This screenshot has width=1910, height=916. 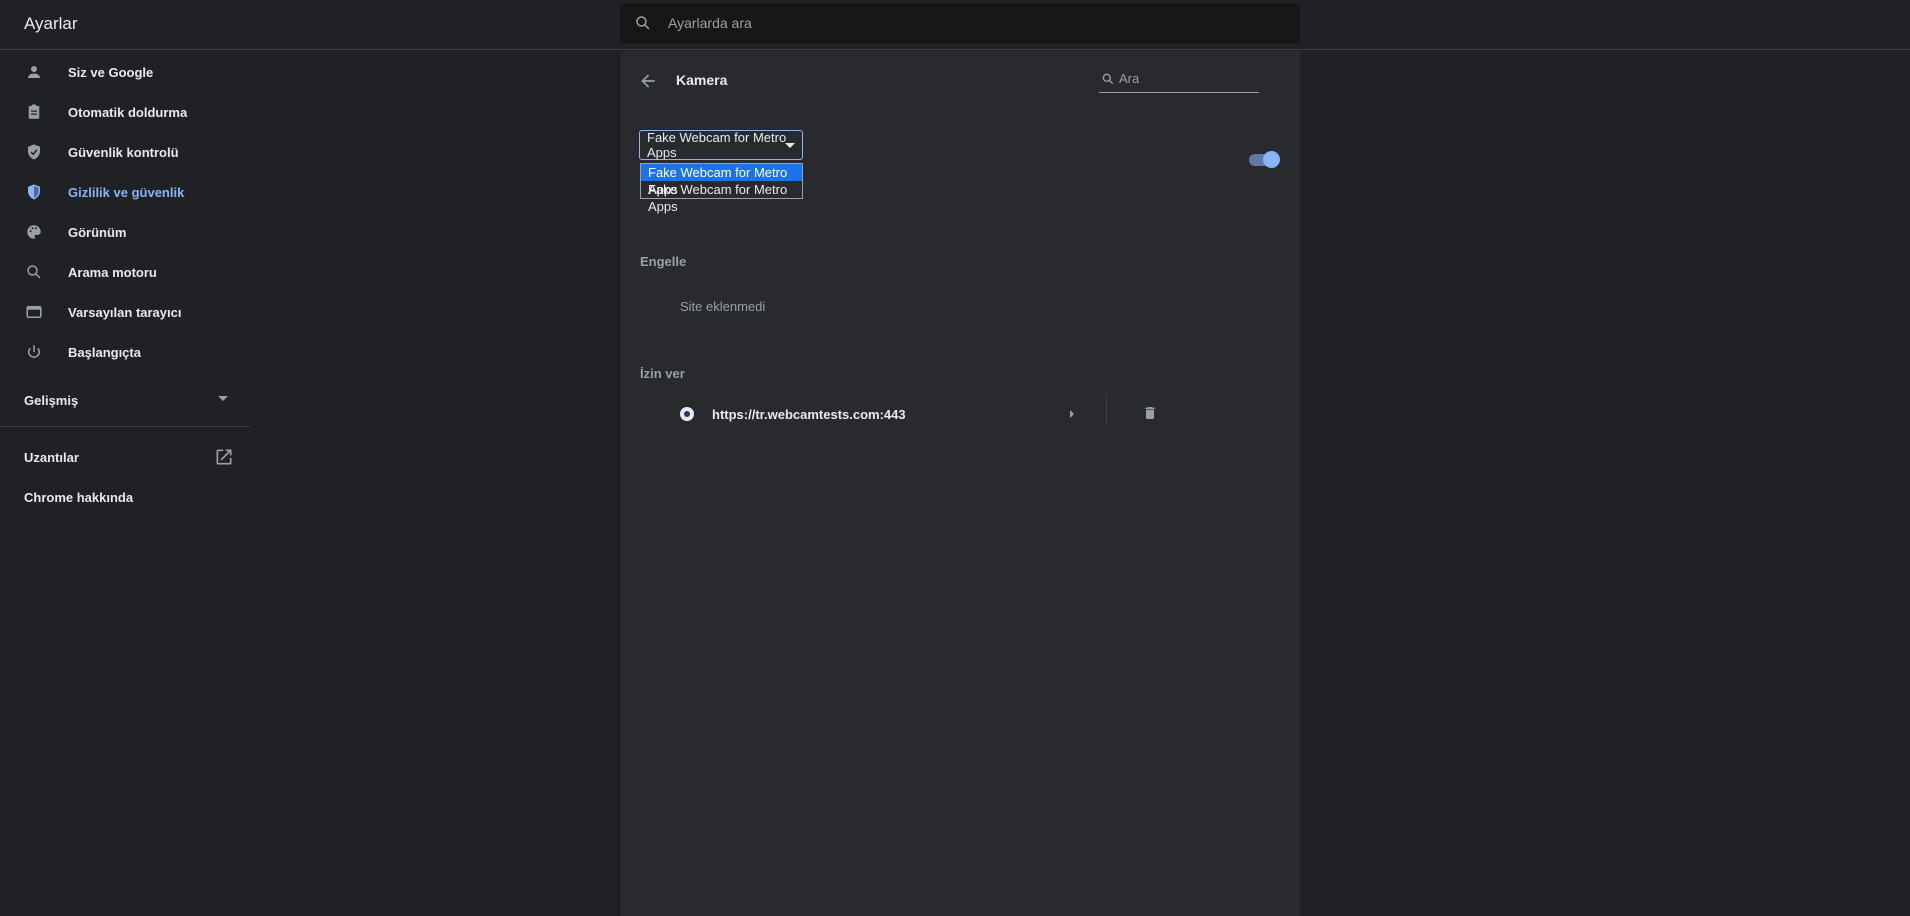 What do you see at coordinates (97, 232) in the screenshot?
I see `sidebar-item-label: Görünüm` at bounding box center [97, 232].